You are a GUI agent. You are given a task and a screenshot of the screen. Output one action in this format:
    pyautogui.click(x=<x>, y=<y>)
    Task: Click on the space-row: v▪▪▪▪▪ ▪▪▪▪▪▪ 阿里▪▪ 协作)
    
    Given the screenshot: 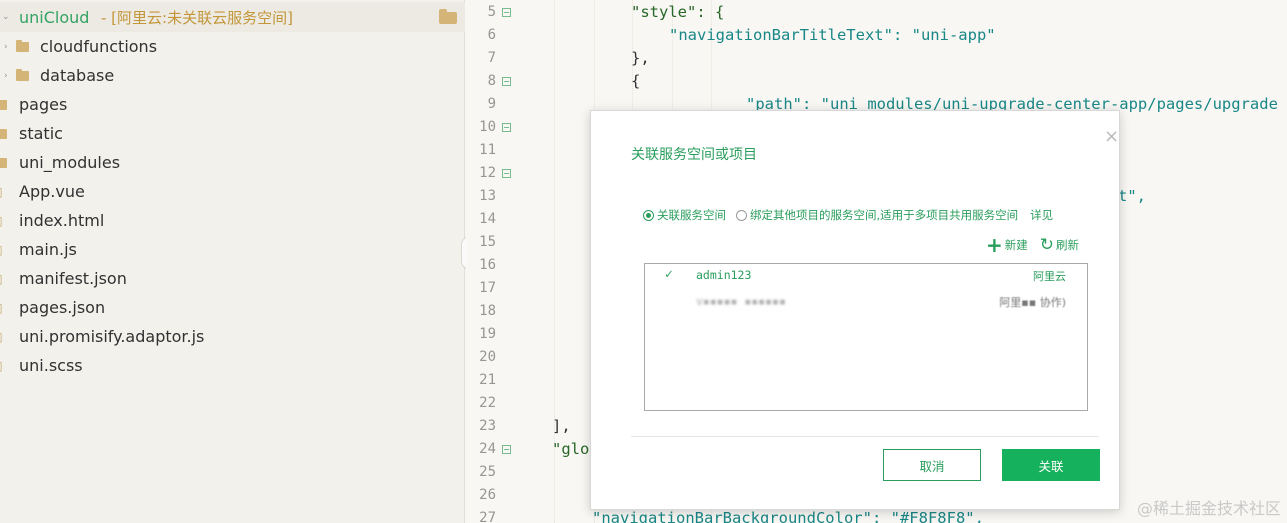 What is the action you would take?
    pyautogui.click(x=866, y=302)
    